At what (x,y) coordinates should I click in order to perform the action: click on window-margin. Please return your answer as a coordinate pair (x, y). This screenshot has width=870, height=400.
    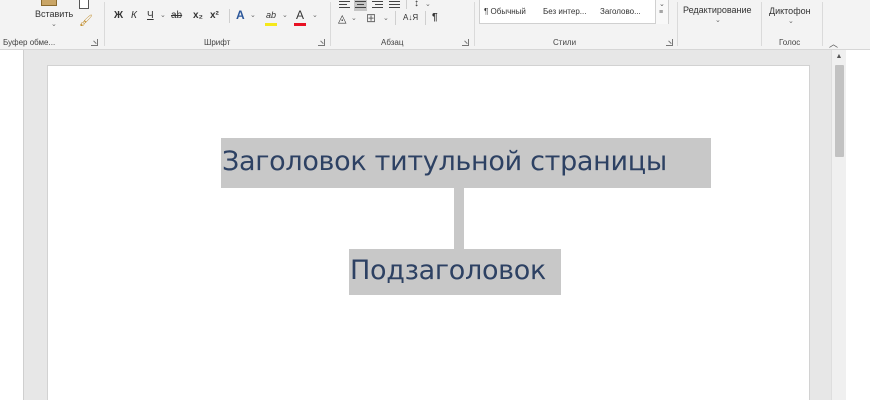
    Looking at the image, I should click on (858, 225).